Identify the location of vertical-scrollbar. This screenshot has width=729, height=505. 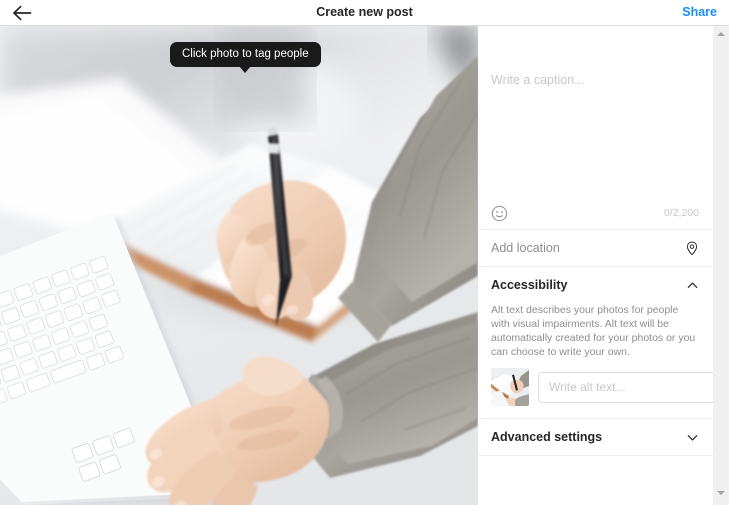
(721, 265).